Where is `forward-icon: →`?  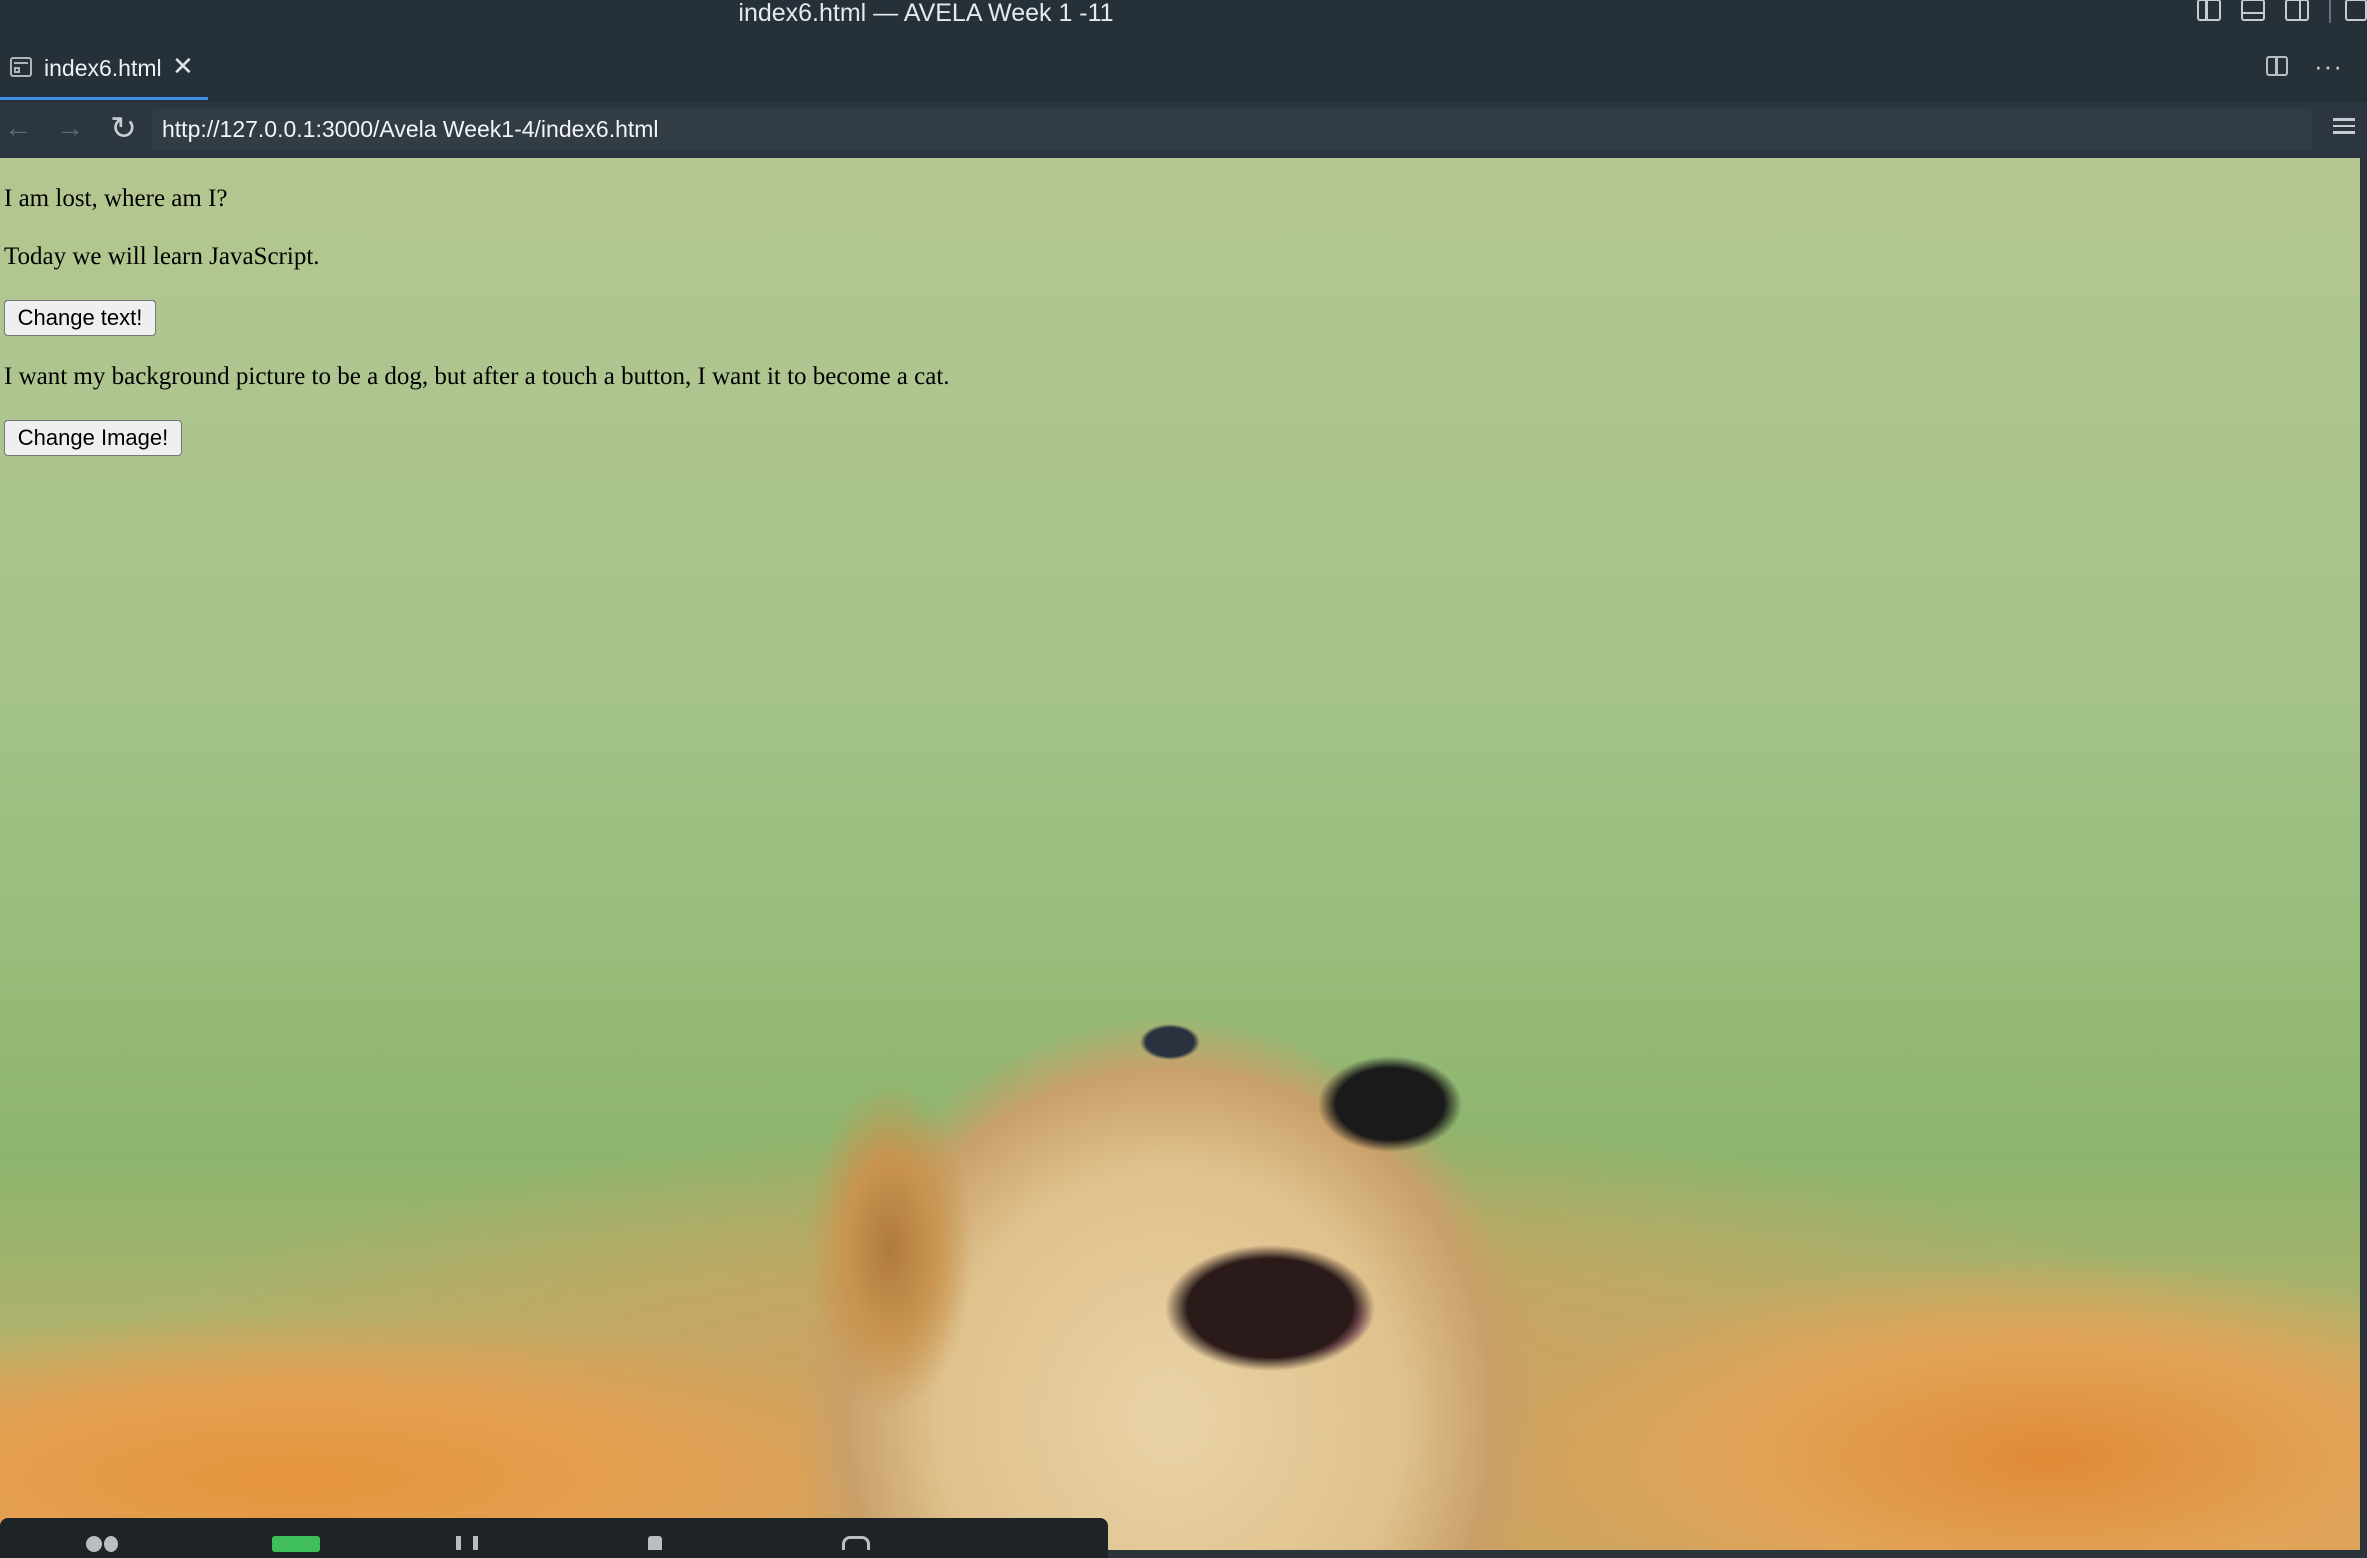
forward-icon: → is located at coordinates (70, 128).